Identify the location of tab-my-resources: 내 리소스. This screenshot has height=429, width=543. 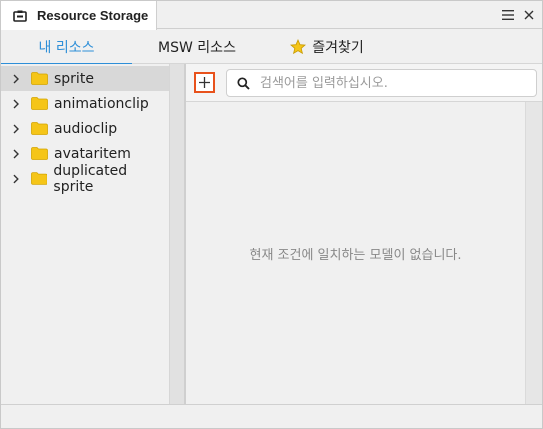
(66, 47).